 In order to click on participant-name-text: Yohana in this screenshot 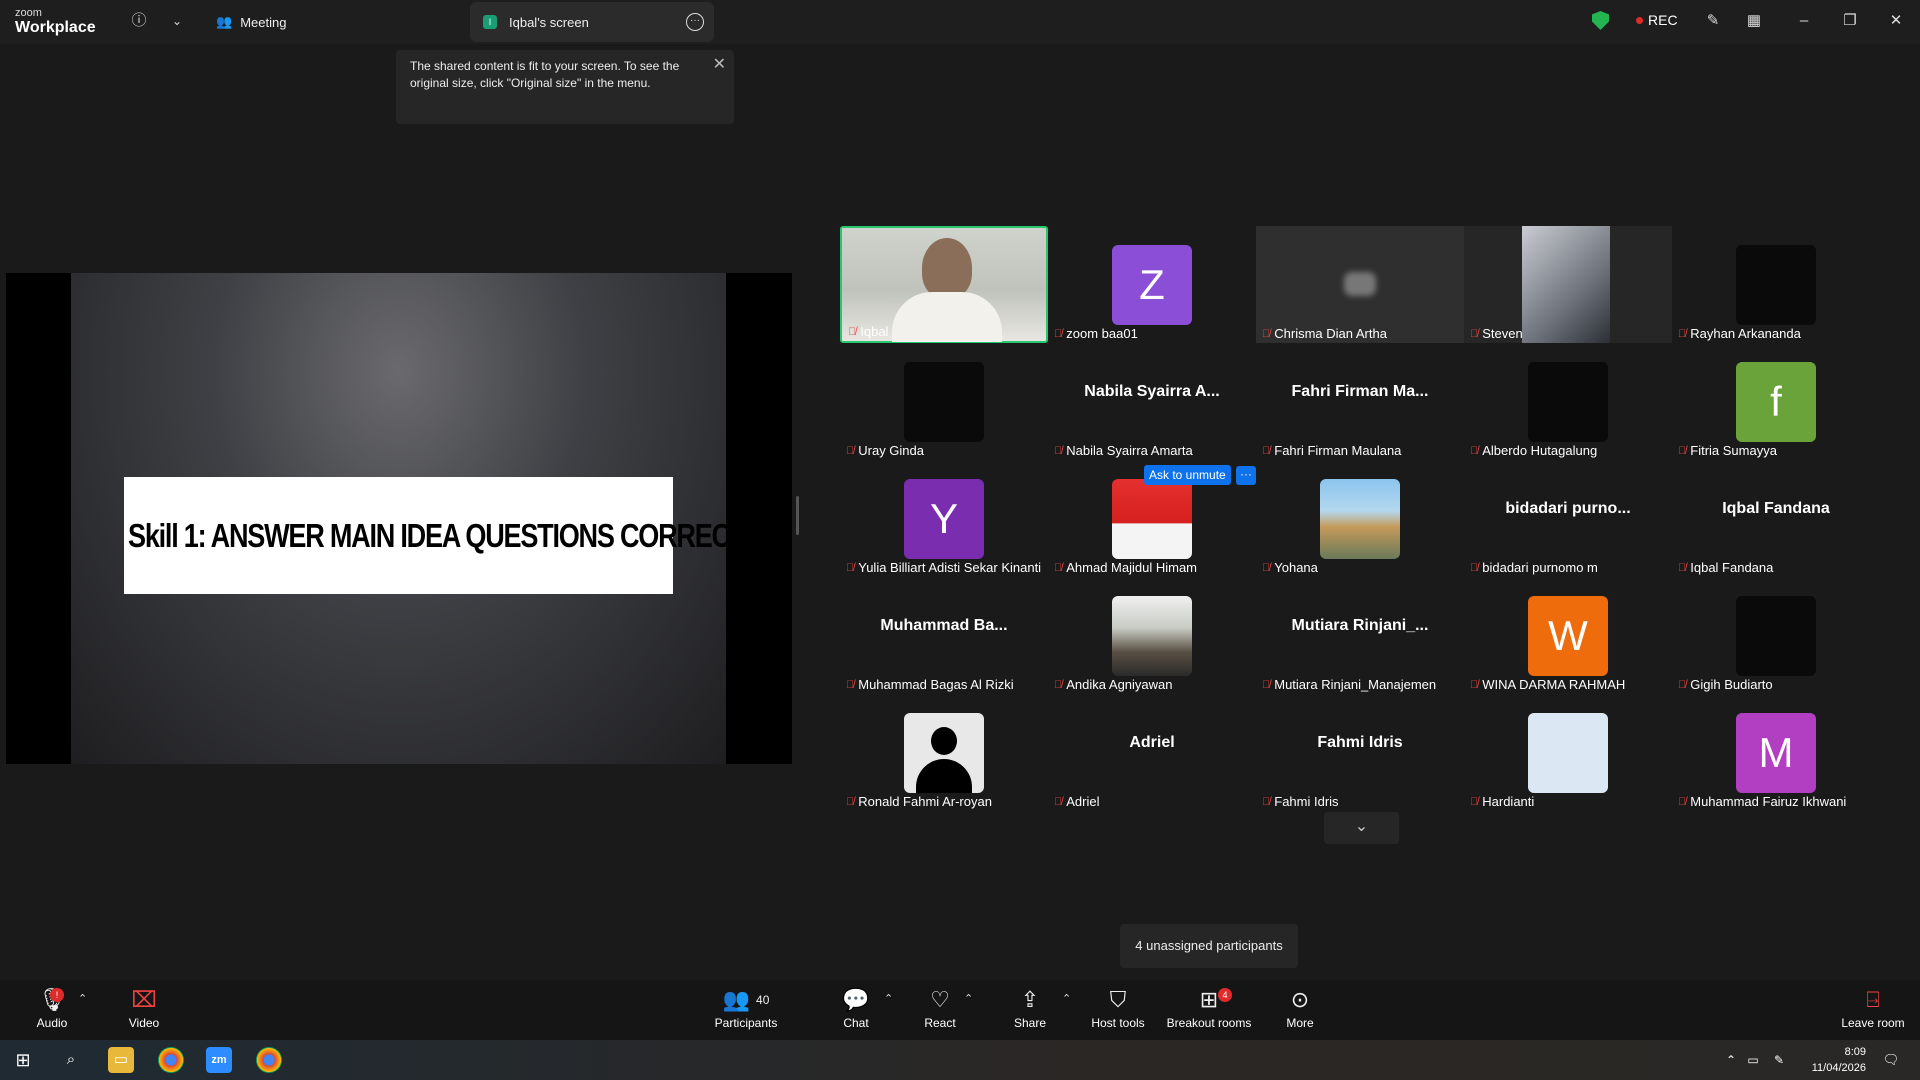, I will do `click(1296, 567)`.